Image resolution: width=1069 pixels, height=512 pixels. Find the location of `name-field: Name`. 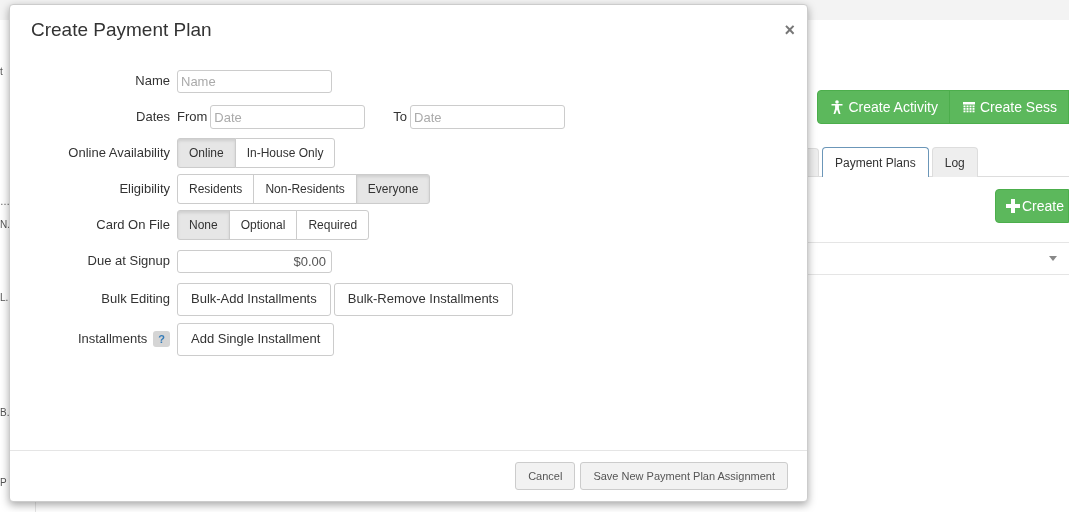

name-field: Name is located at coordinates (254, 81).